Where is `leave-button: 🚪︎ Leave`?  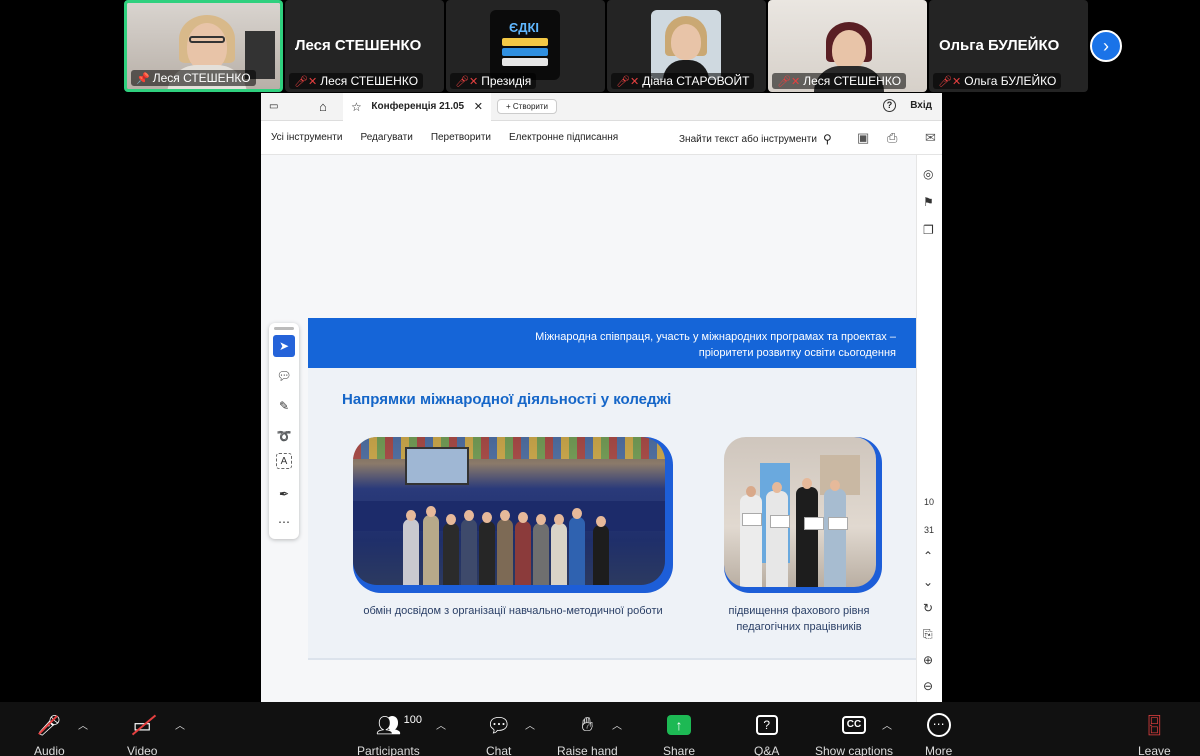
leave-button: 🚪︎ Leave is located at coordinates (1154, 734).